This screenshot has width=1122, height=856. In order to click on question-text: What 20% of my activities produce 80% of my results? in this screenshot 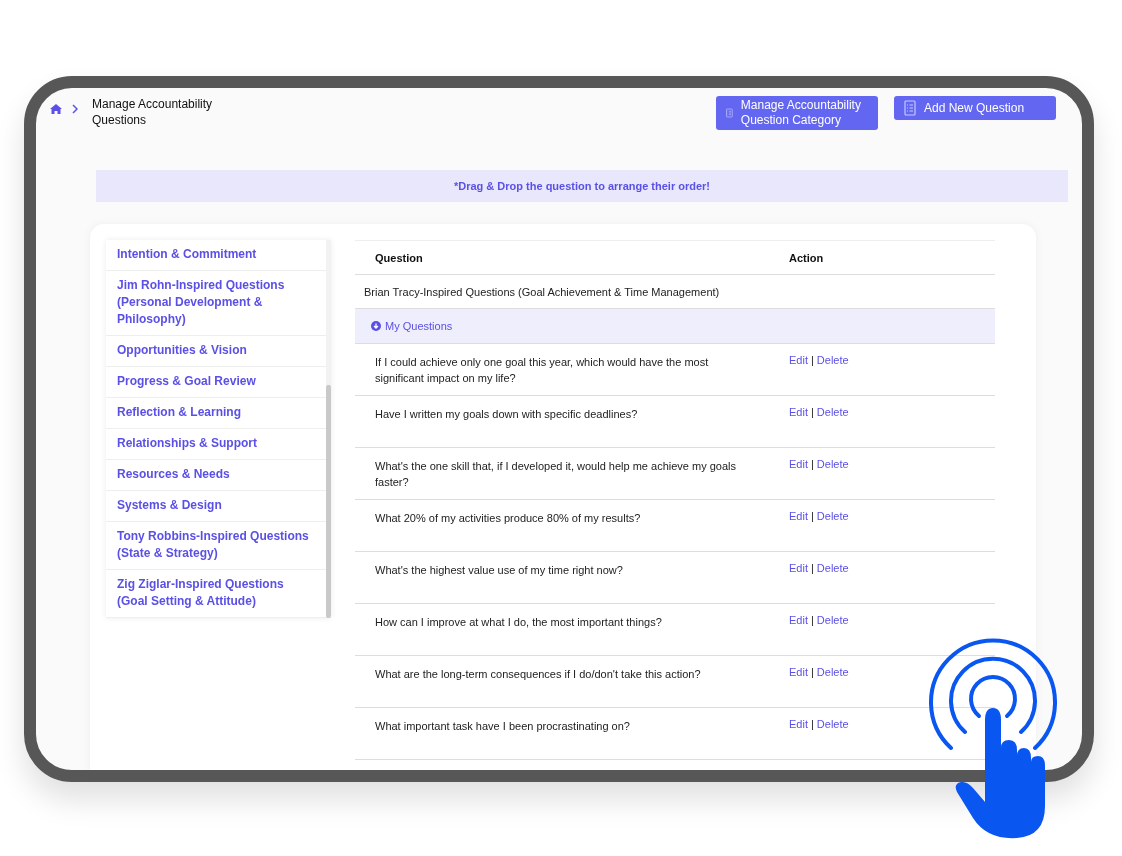, I will do `click(508, 518)`.